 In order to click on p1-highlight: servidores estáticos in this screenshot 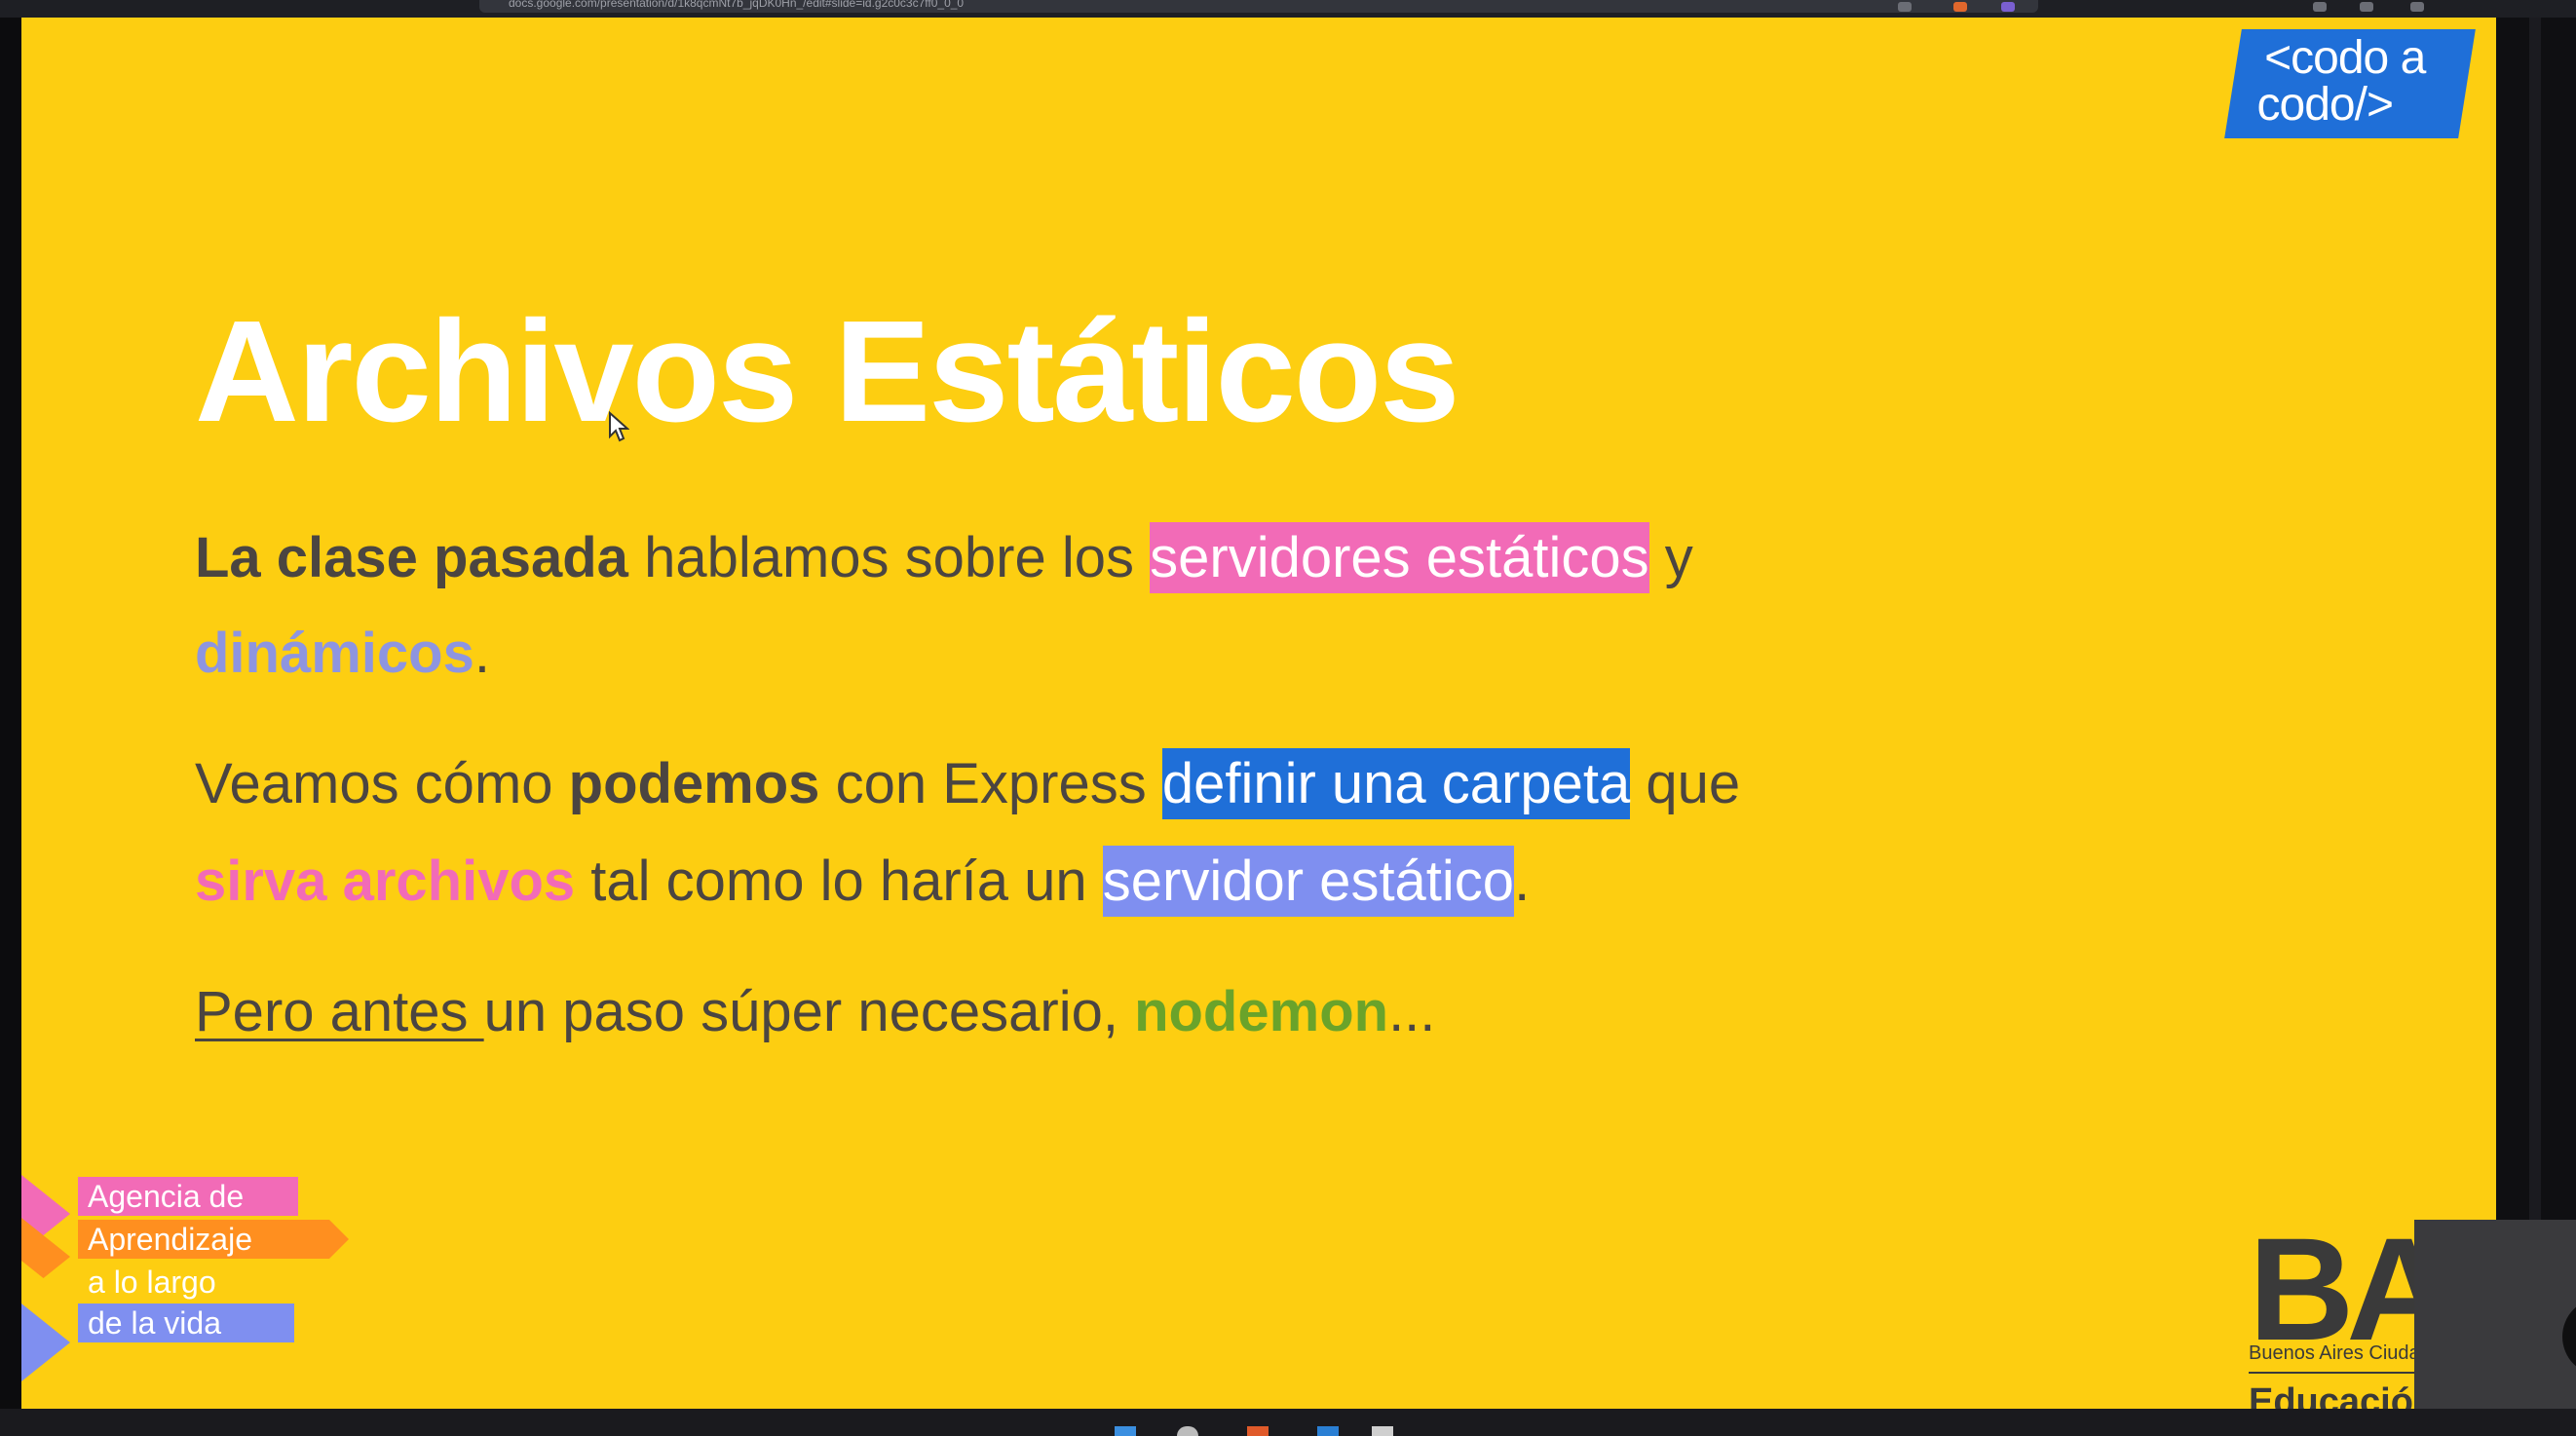, I will do `click(1399, 558)`.